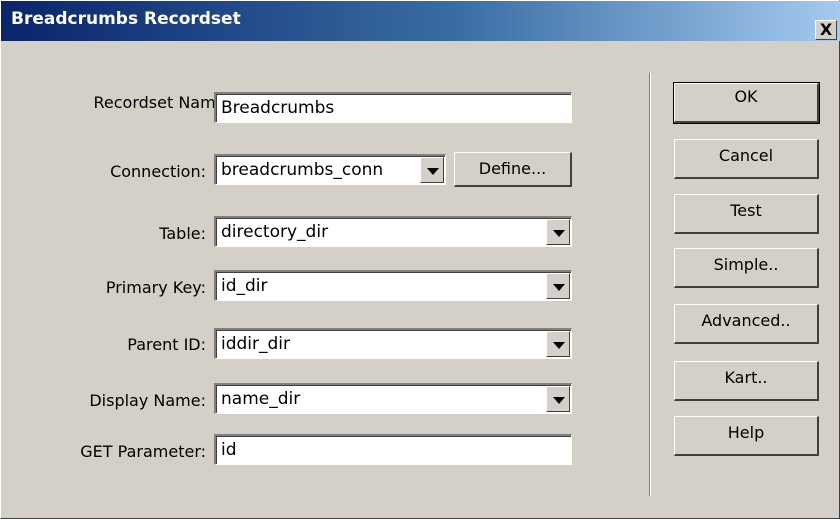 The height and width of the screenshot is (519, 840). What do you see at coordinates (746, 155) in the screenshot?
I see `cancel-button-label: Cancel` at bounding box center [746, 155].